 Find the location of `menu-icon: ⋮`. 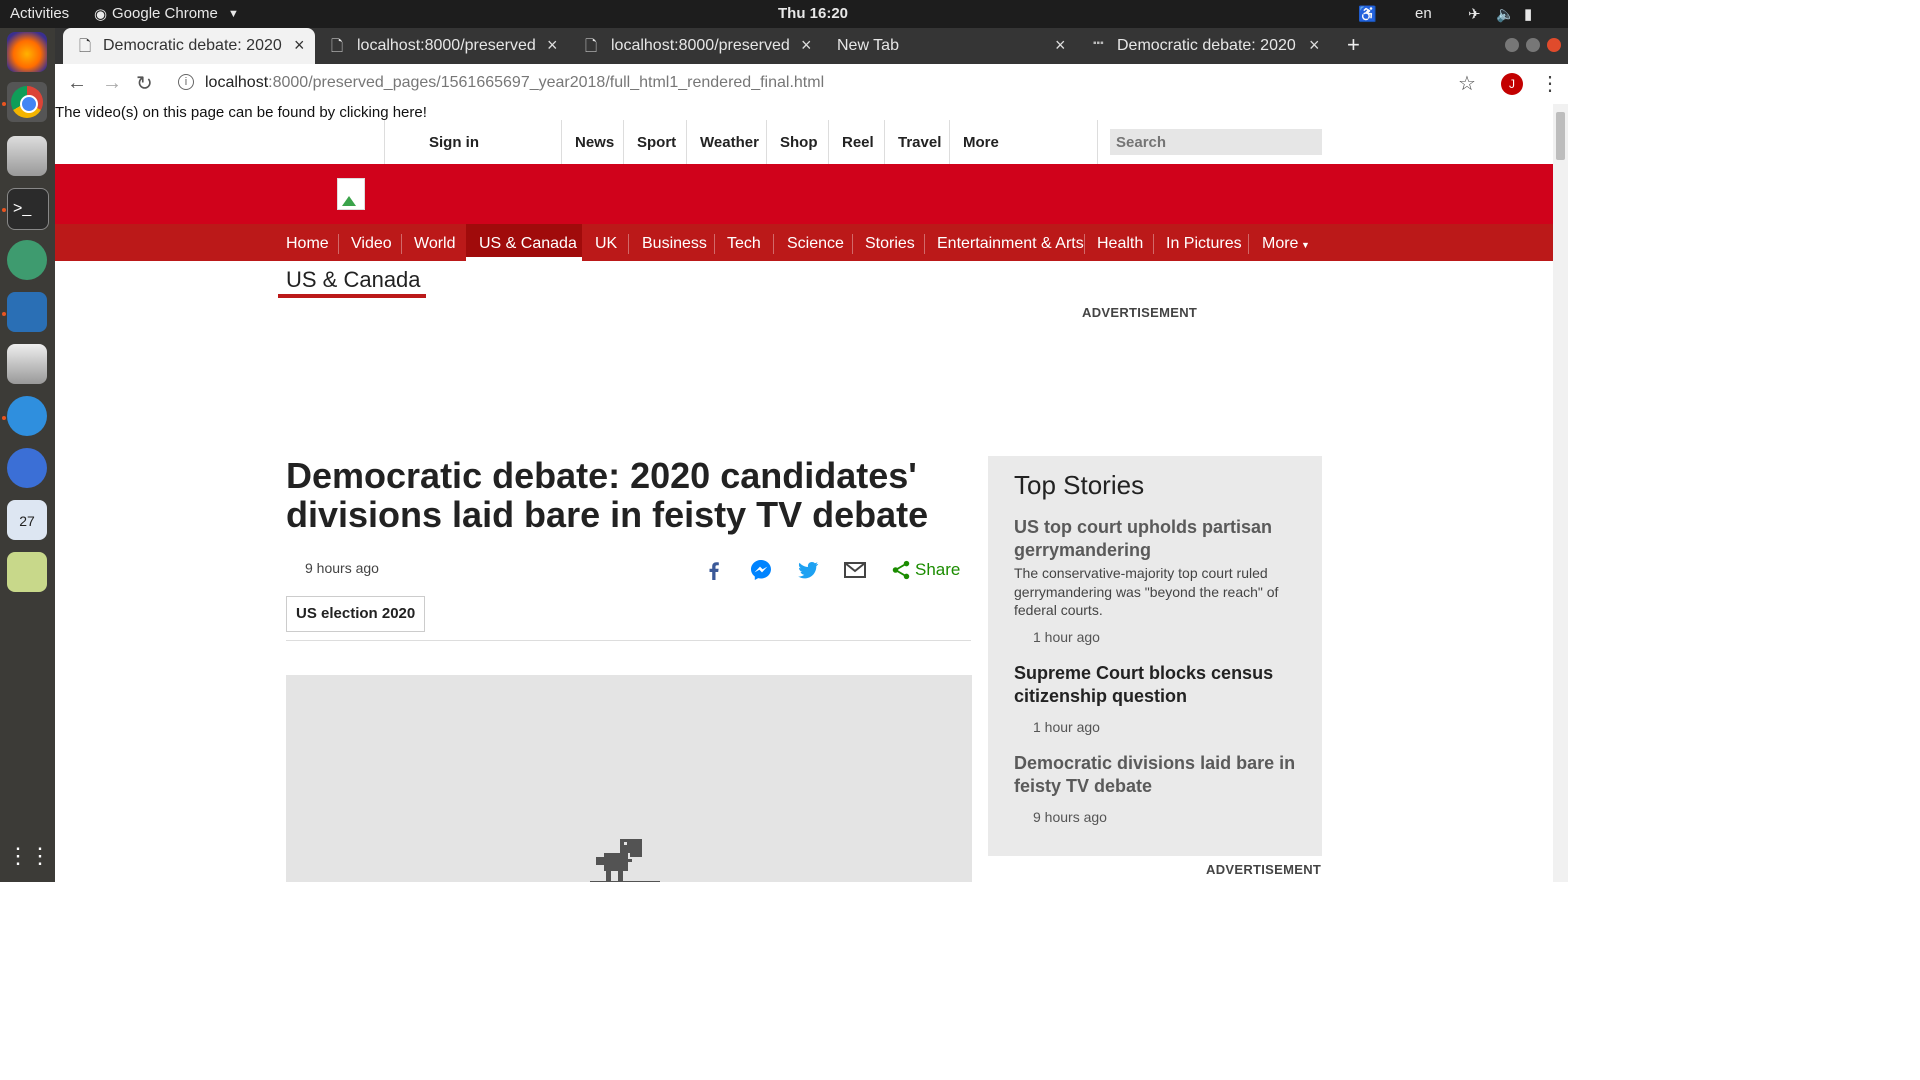

menu-icon: ⋮ is located at coordinates (1550, 83).